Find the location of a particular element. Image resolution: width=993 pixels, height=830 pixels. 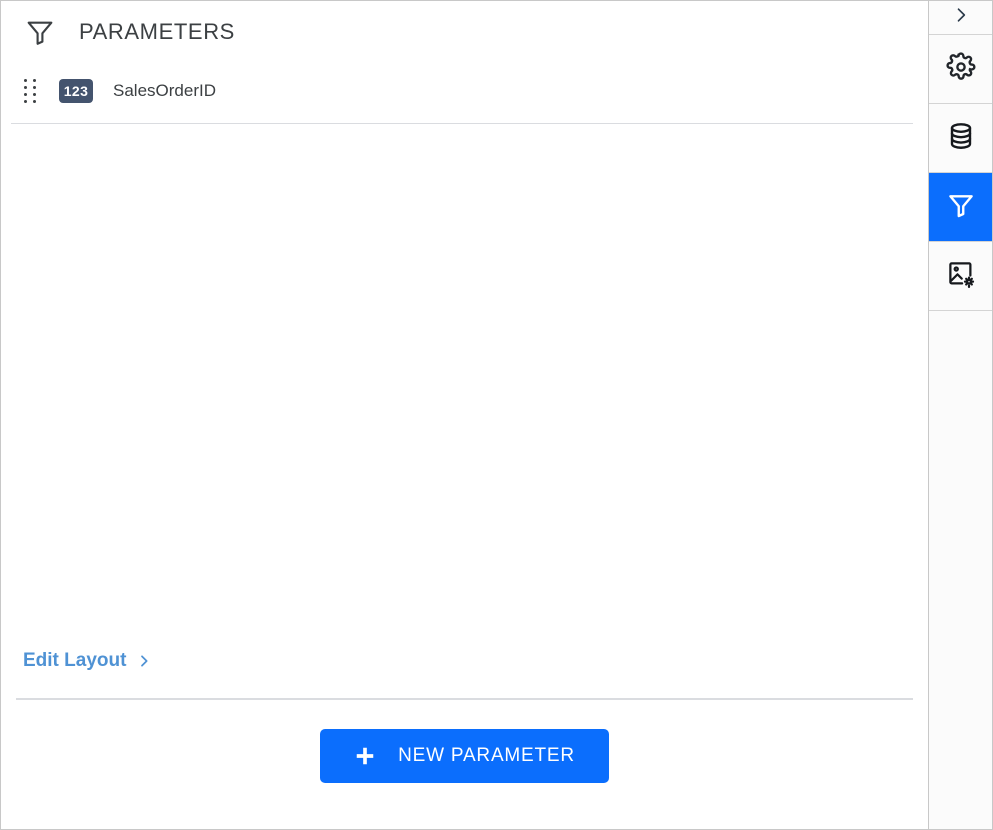

rail-empty-area is located at coordinates (960, 570).